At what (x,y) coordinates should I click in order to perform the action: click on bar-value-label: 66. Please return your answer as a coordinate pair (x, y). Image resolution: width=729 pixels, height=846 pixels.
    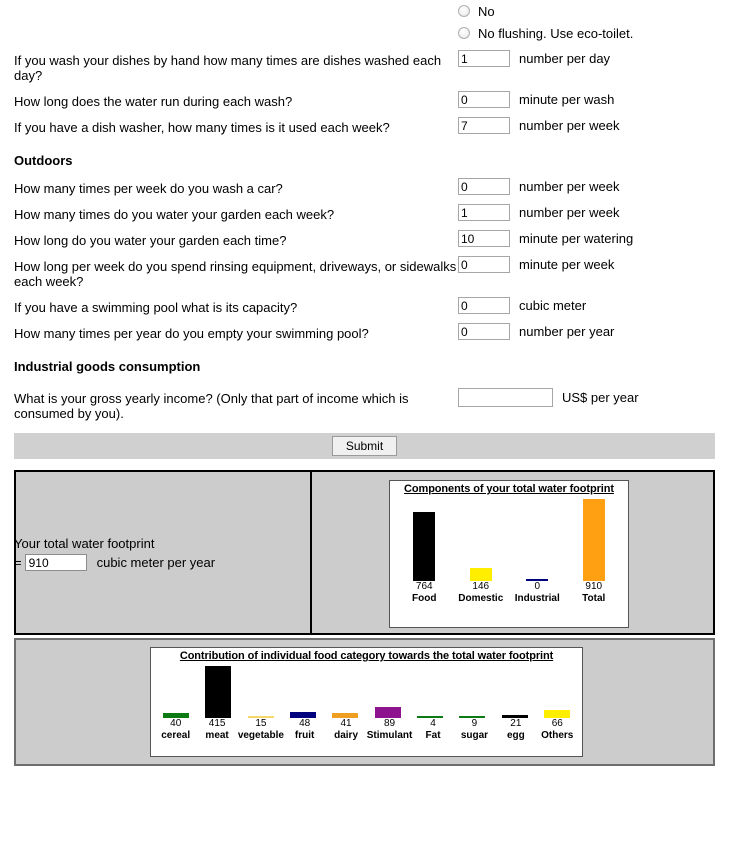
    Looking at the image, I should click on (557, 723).